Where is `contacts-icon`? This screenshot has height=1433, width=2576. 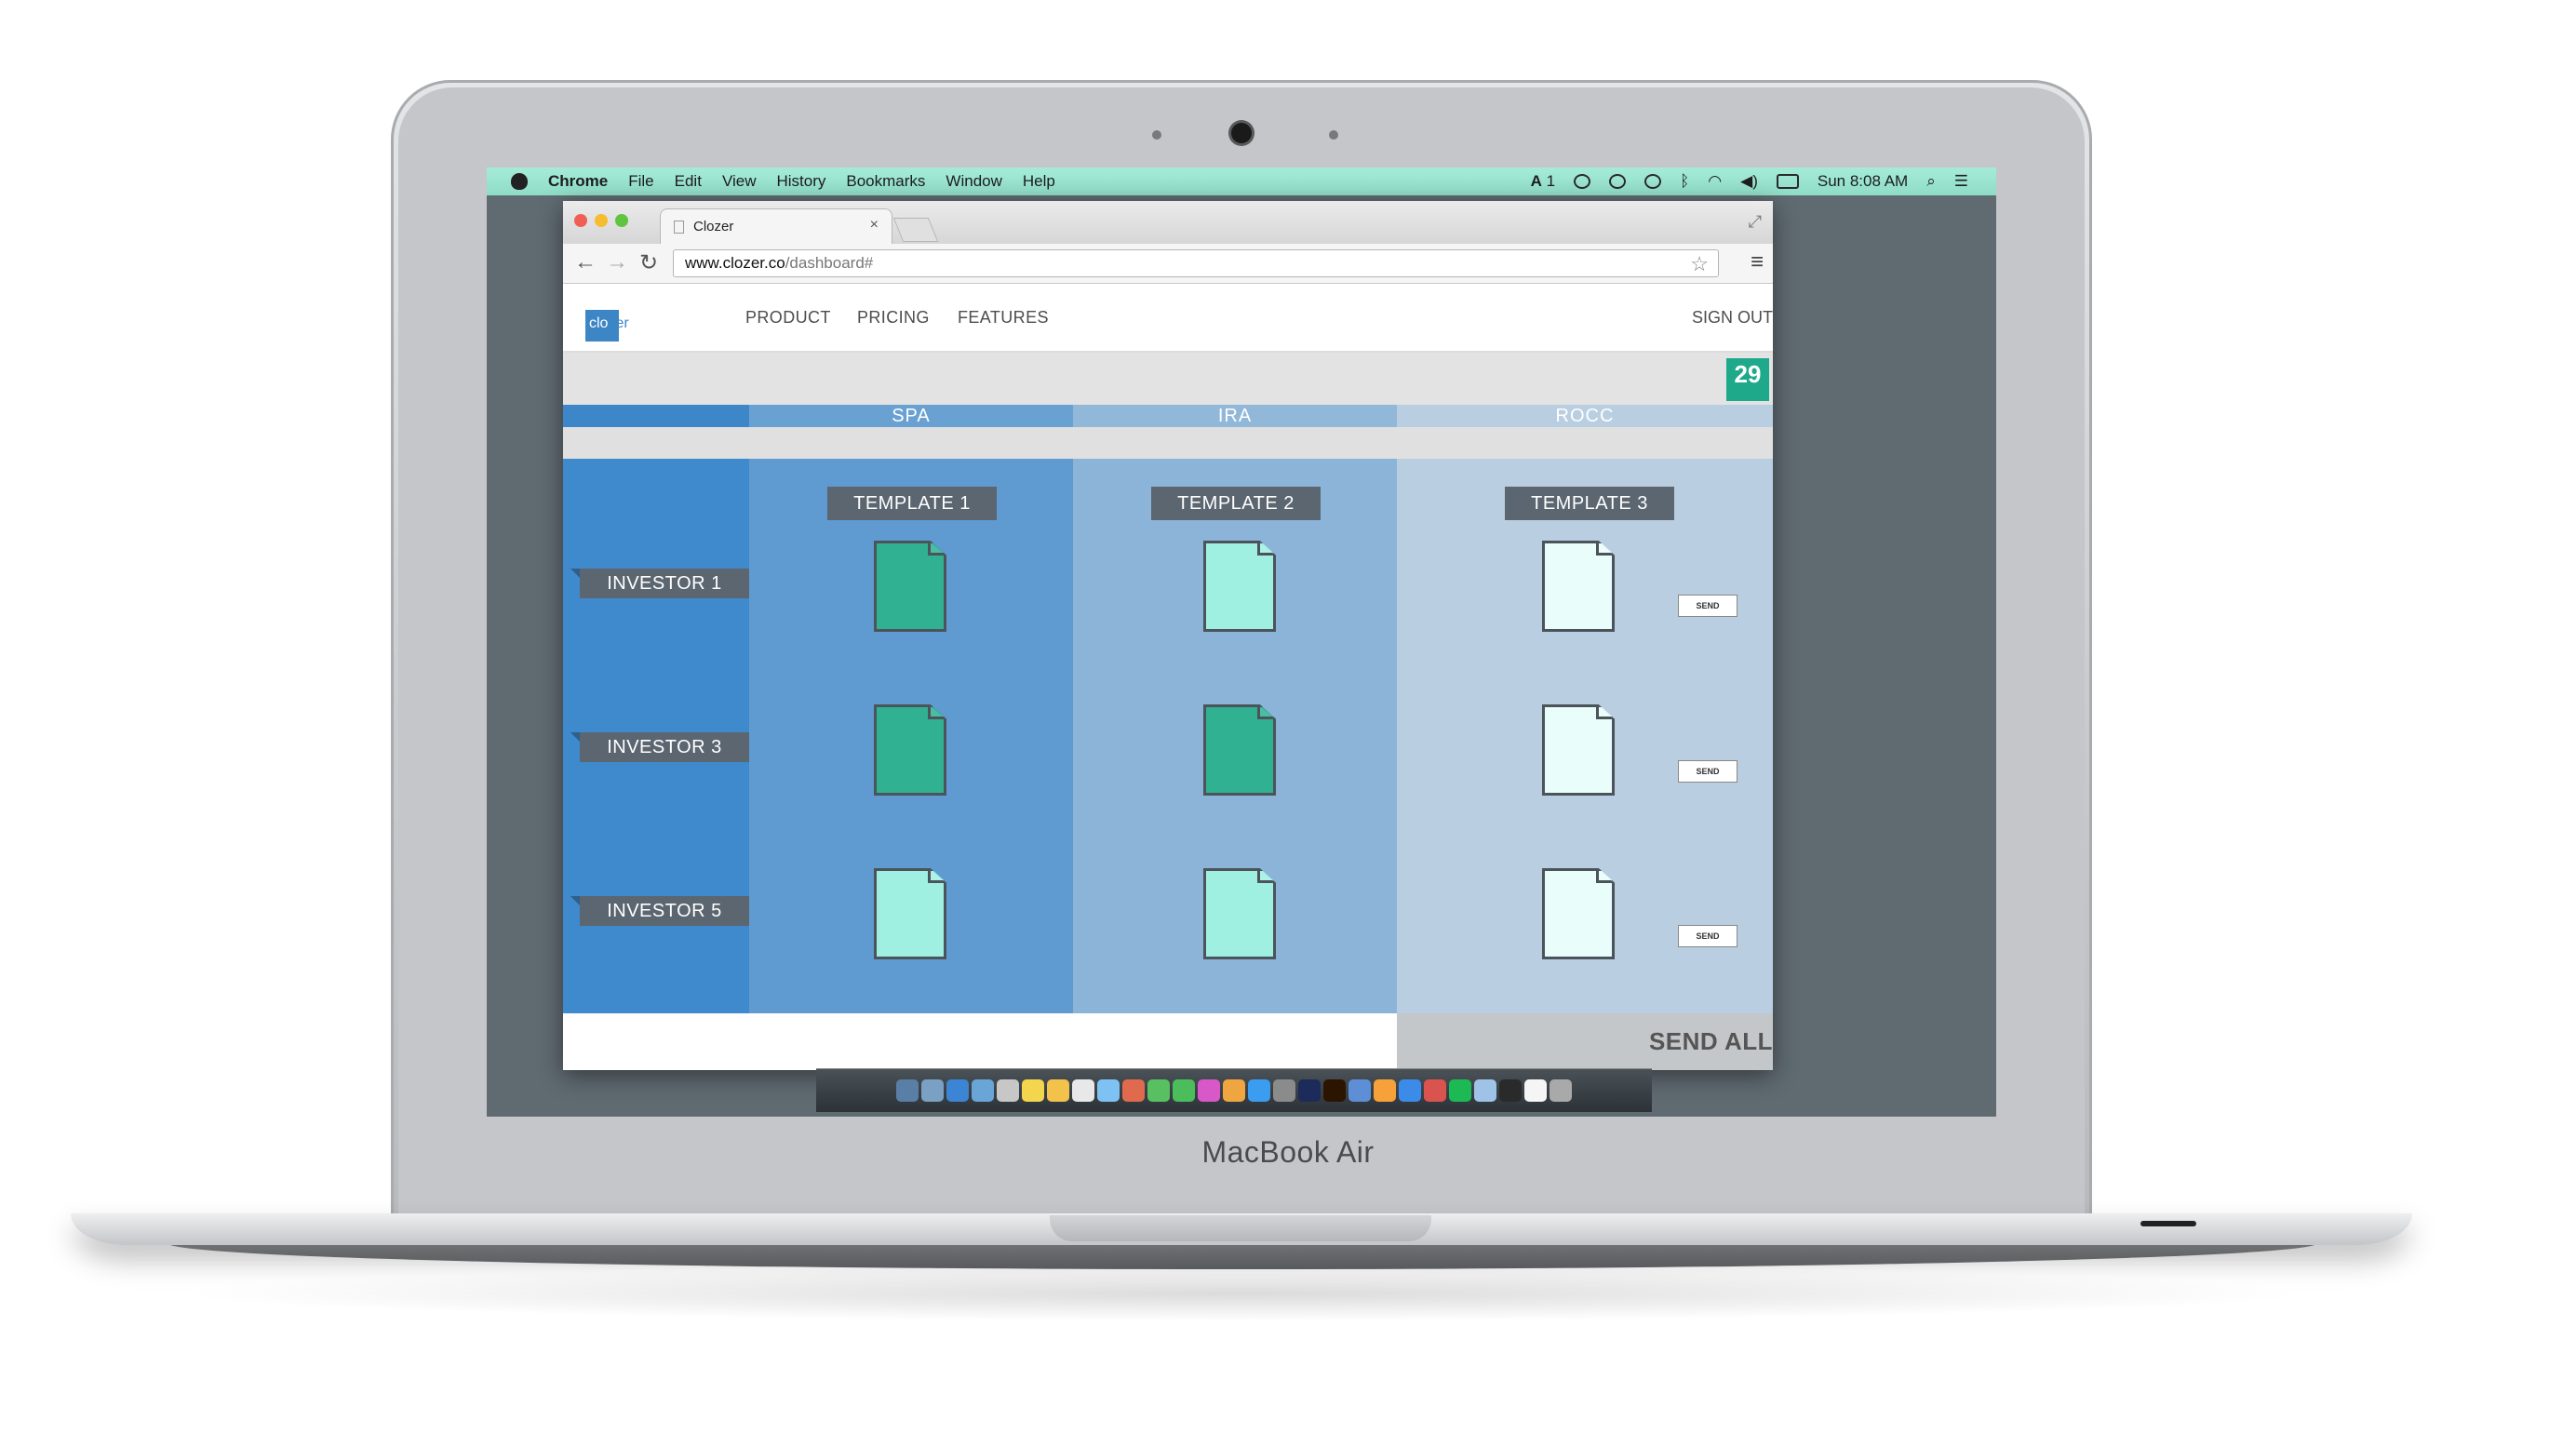 contacts-icon is located at coordinates (1008, 1090).